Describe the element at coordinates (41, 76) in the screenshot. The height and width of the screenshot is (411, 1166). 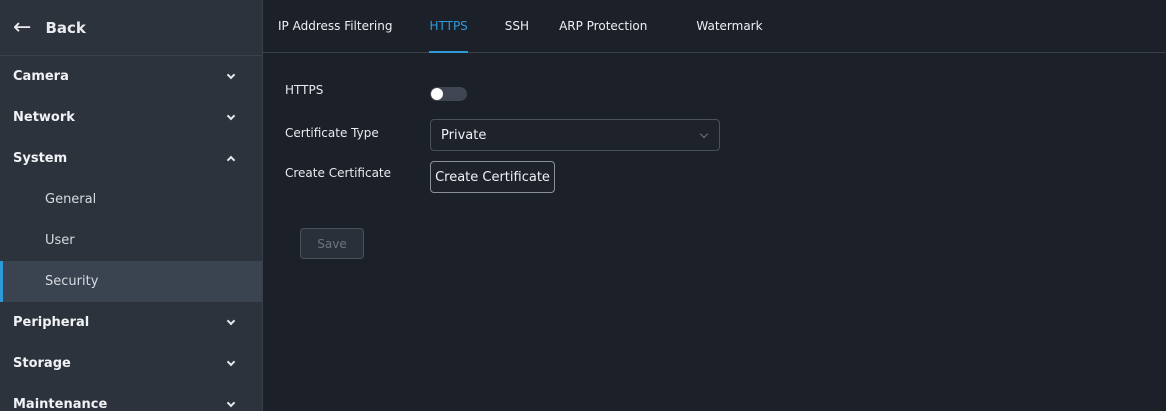
I see `sidebar-item-label: Camera` at that location.